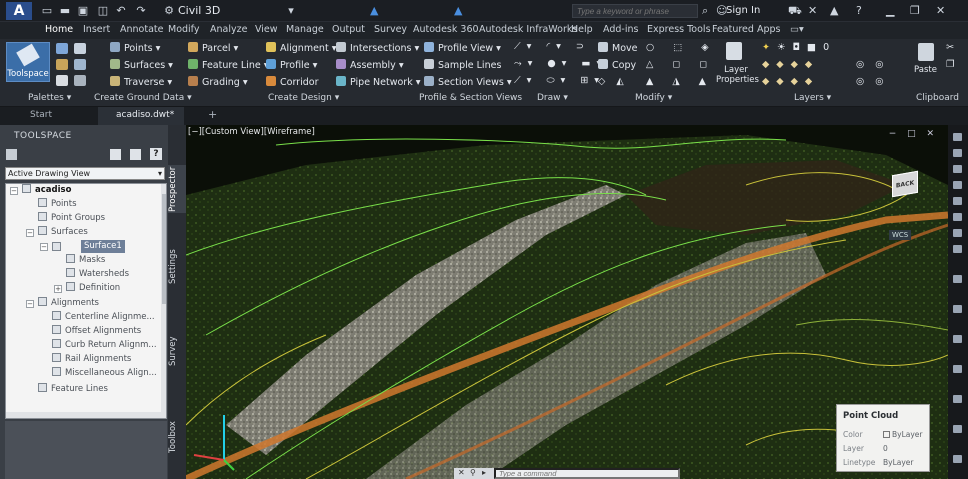 This screenshot has height=479, width=968. What do you see at coordinates (58, 289) in the screenshot?
I see `expand-toggle: +` at bounding box center [58, 289].